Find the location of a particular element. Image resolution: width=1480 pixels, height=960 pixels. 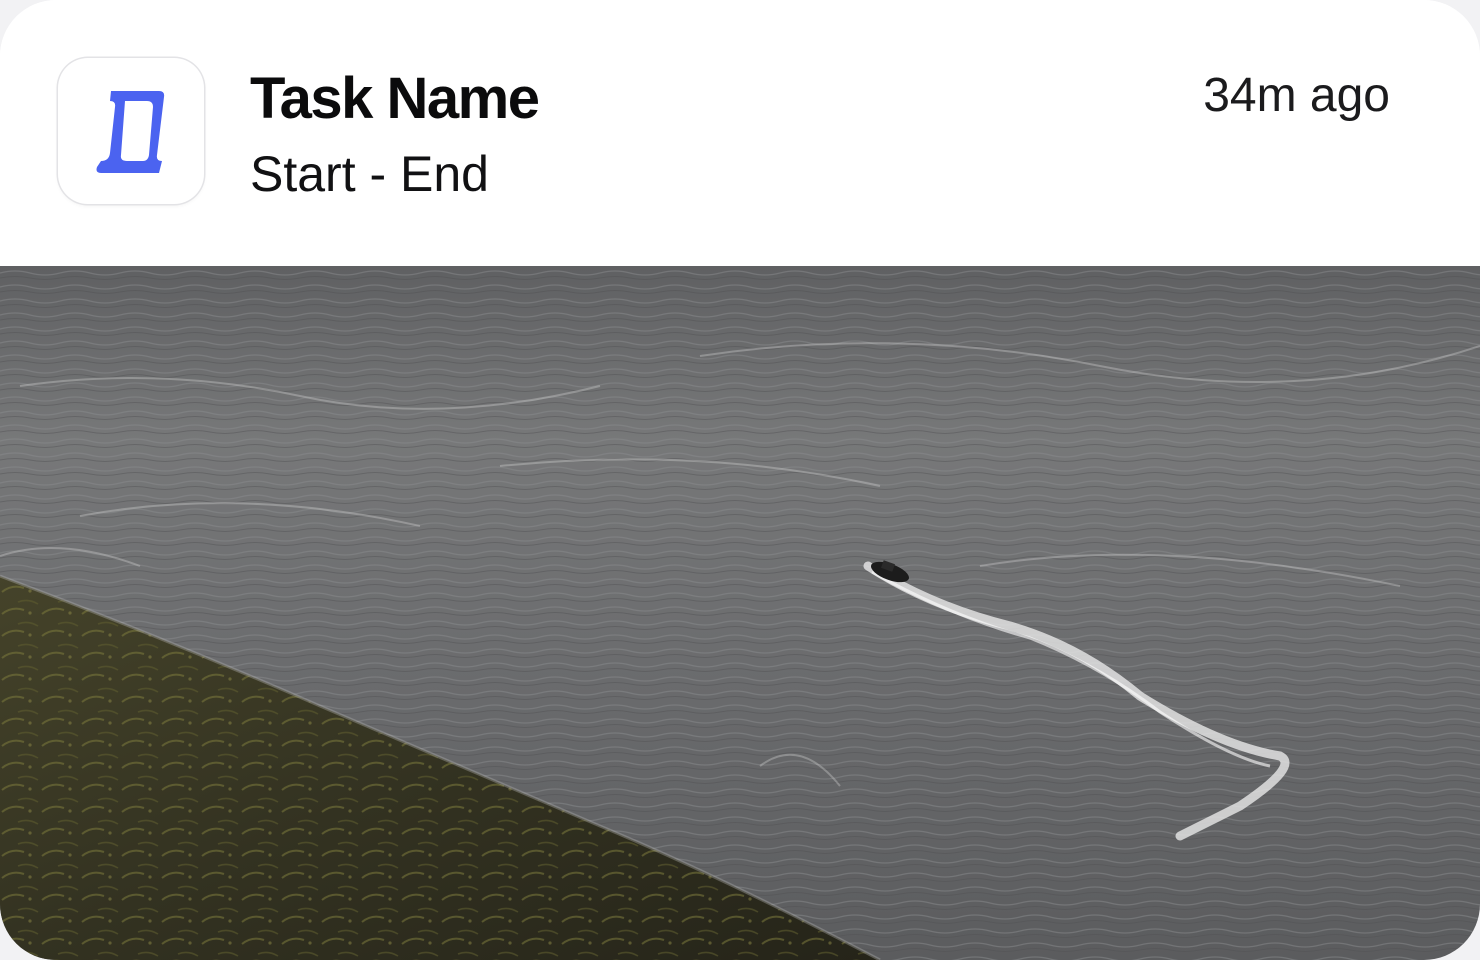

notification-subtitle: Start - End is located at coordinates (369, 174).